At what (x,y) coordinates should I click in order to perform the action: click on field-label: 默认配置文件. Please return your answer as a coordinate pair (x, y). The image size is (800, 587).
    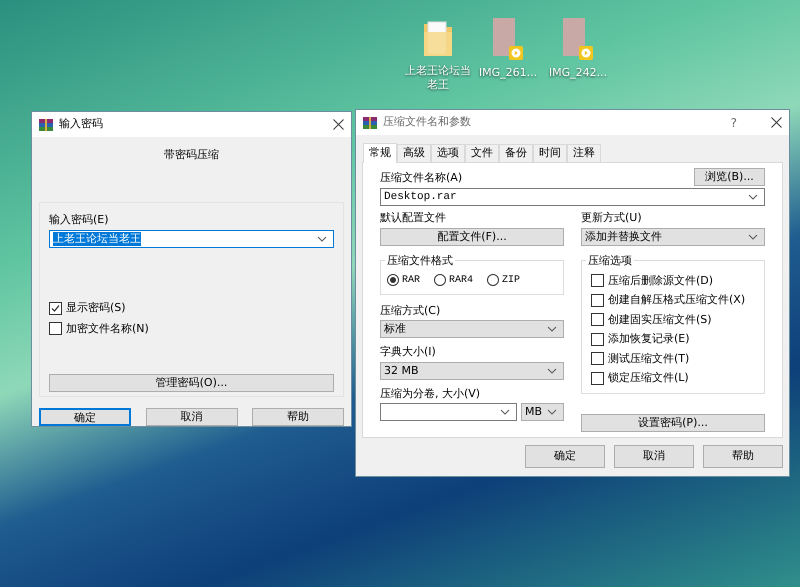
    Looking at the image, I should click on (413, 218).